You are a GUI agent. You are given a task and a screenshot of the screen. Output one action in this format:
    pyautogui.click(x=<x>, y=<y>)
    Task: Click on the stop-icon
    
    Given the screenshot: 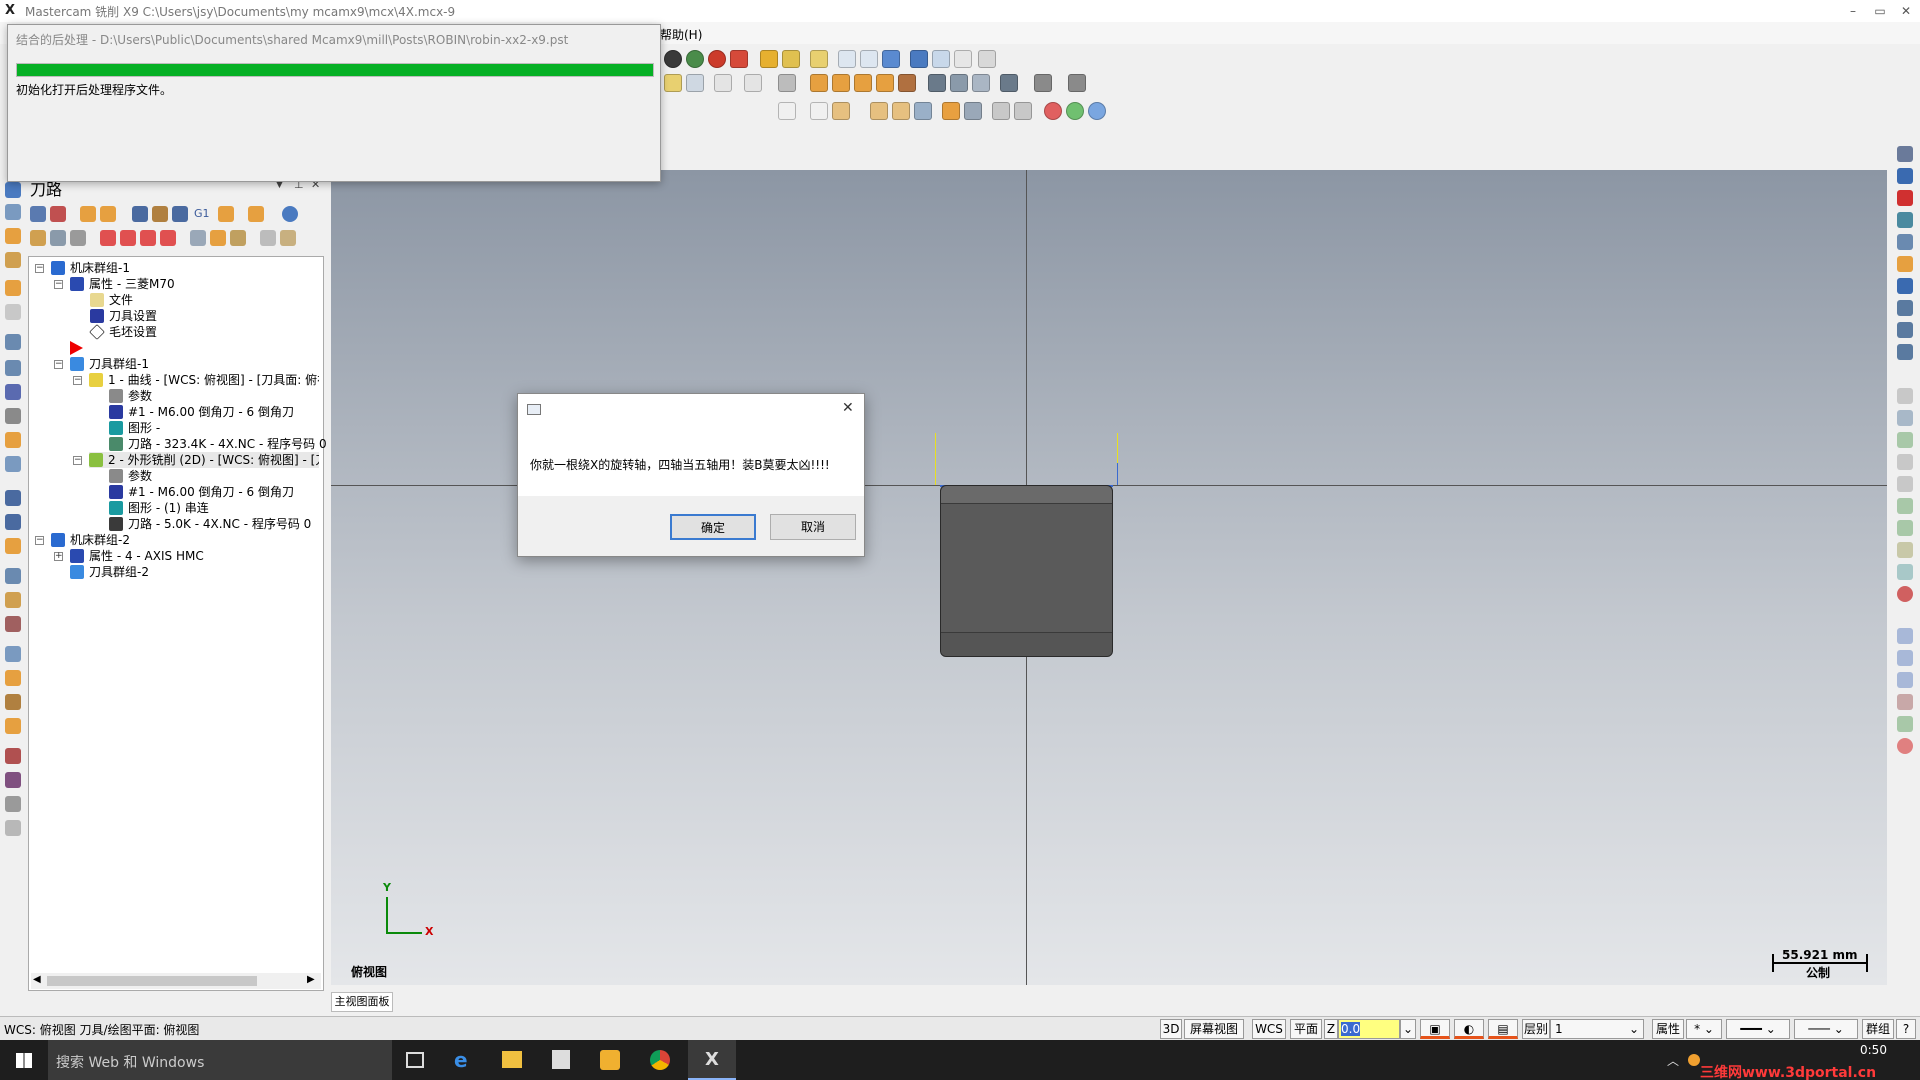 What is the action you would take?
    pyautogui.click(x=1053, y=111)
    